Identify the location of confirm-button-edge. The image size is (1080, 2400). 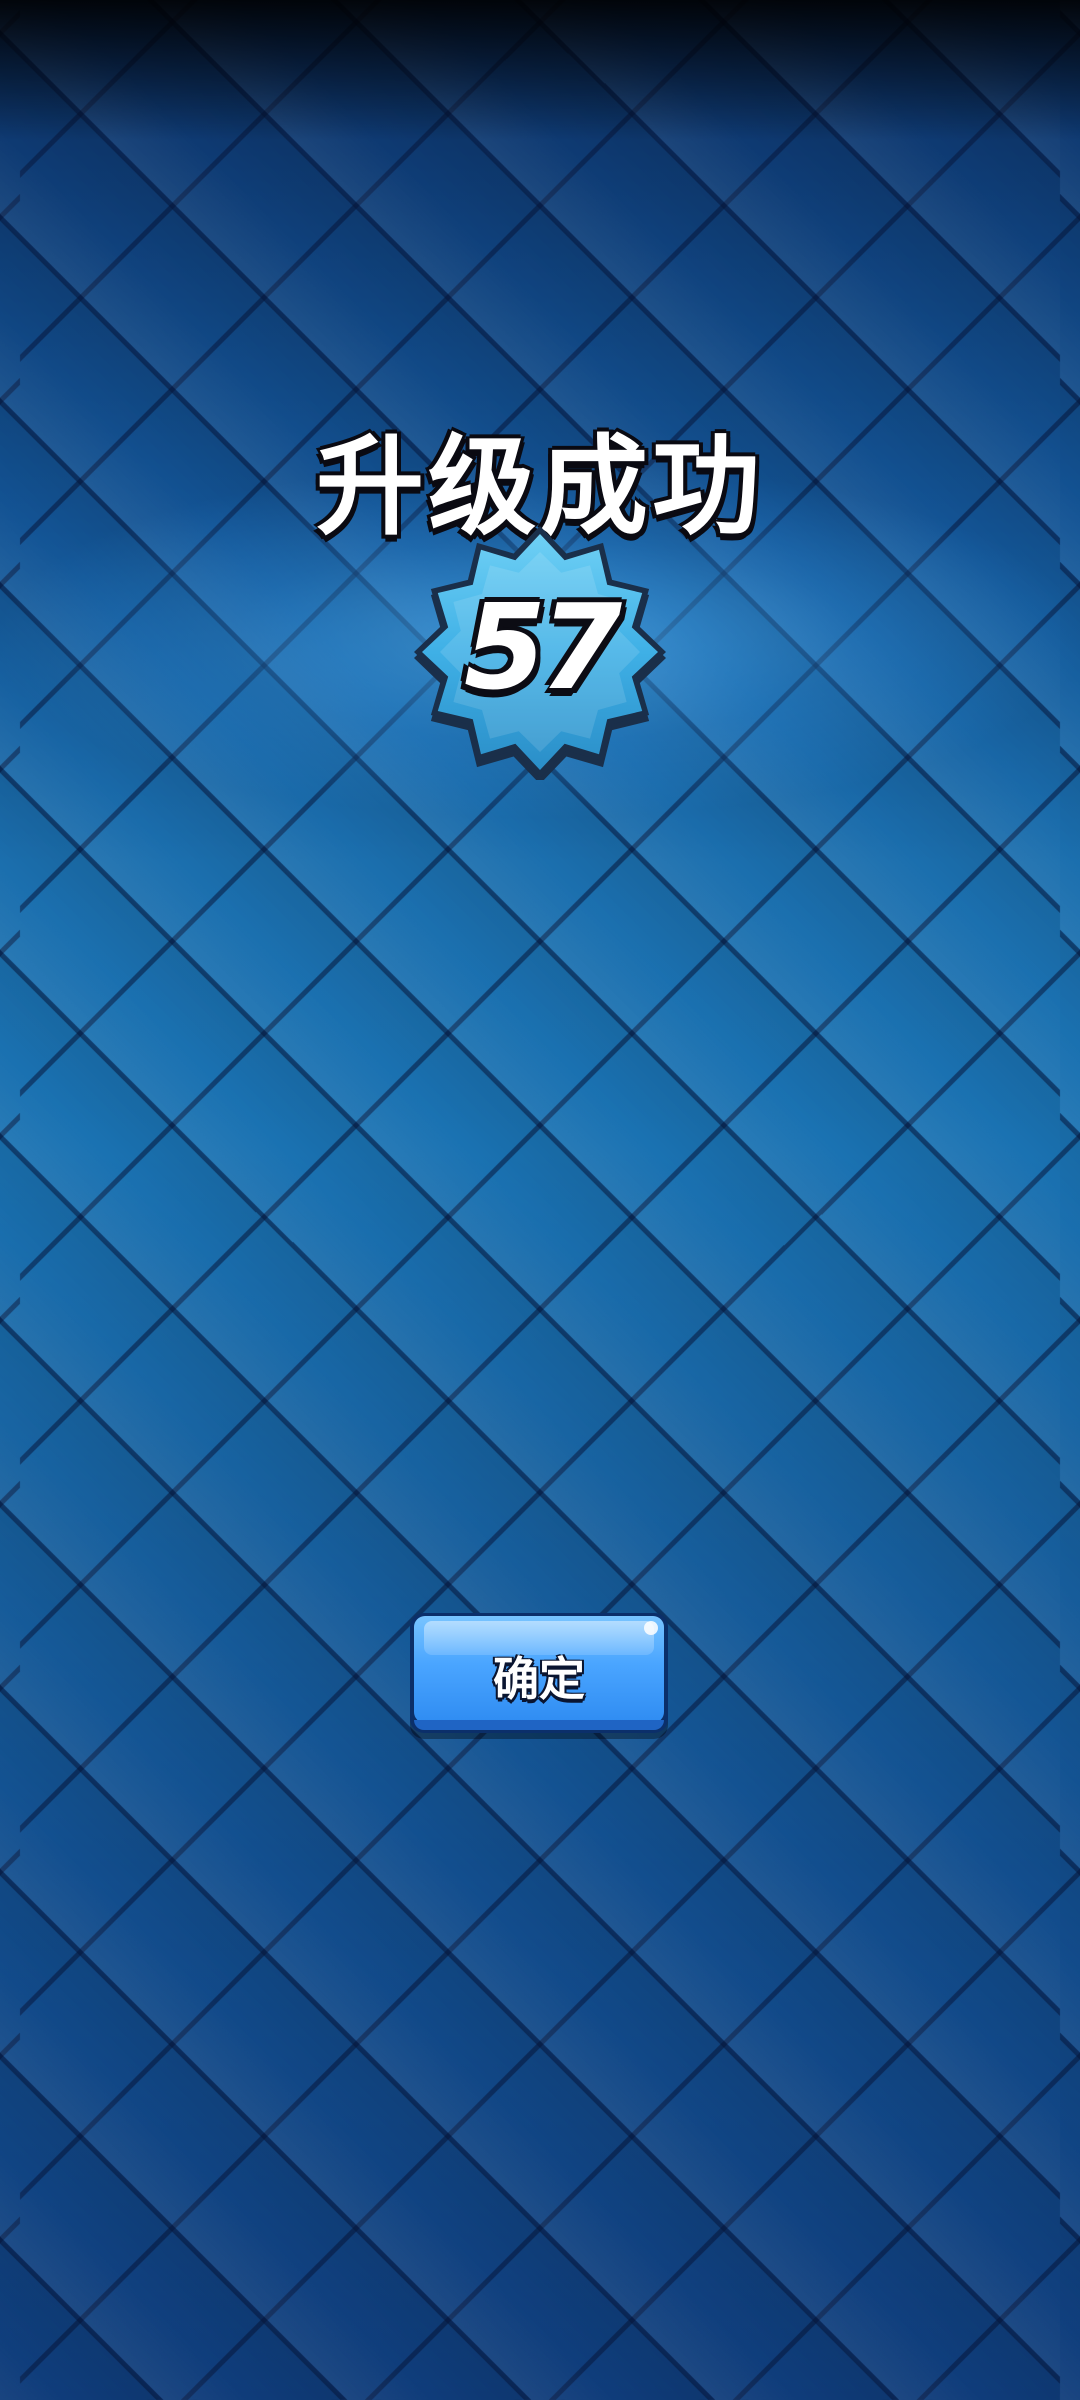
(539, 1725).